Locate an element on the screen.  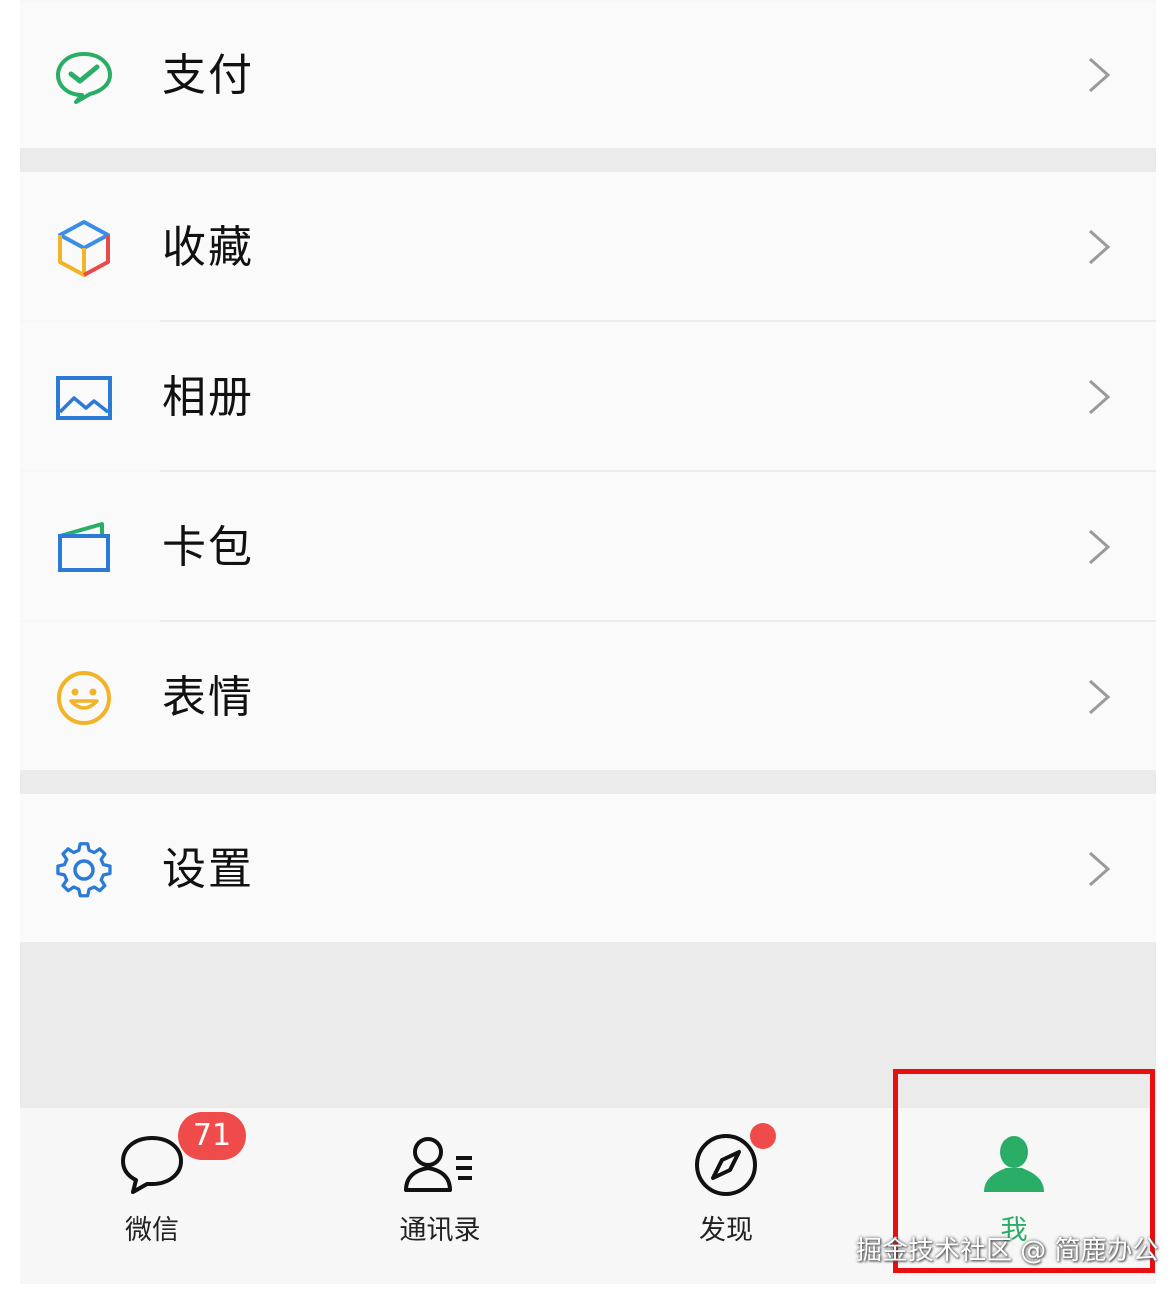
menu-item-album: 相册 is located at coordinates (588, 396).